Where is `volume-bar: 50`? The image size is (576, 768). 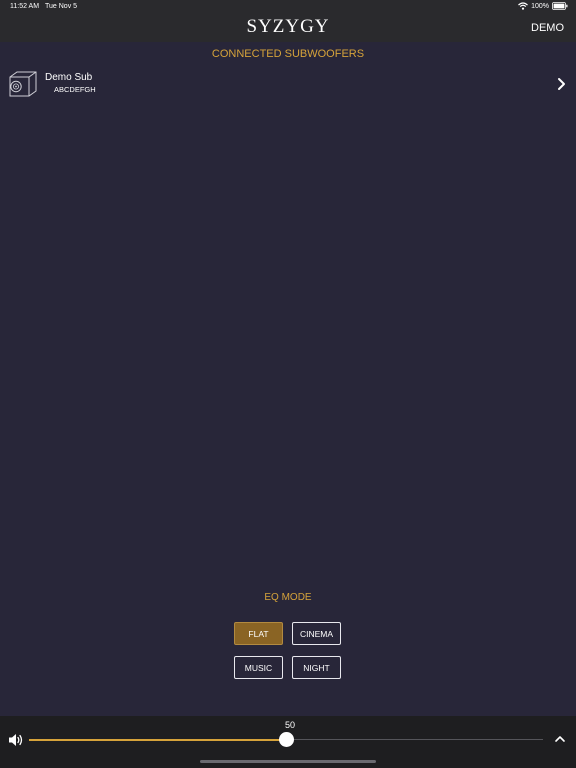
volume-bar: 50 is located at coordinates (288, 742).